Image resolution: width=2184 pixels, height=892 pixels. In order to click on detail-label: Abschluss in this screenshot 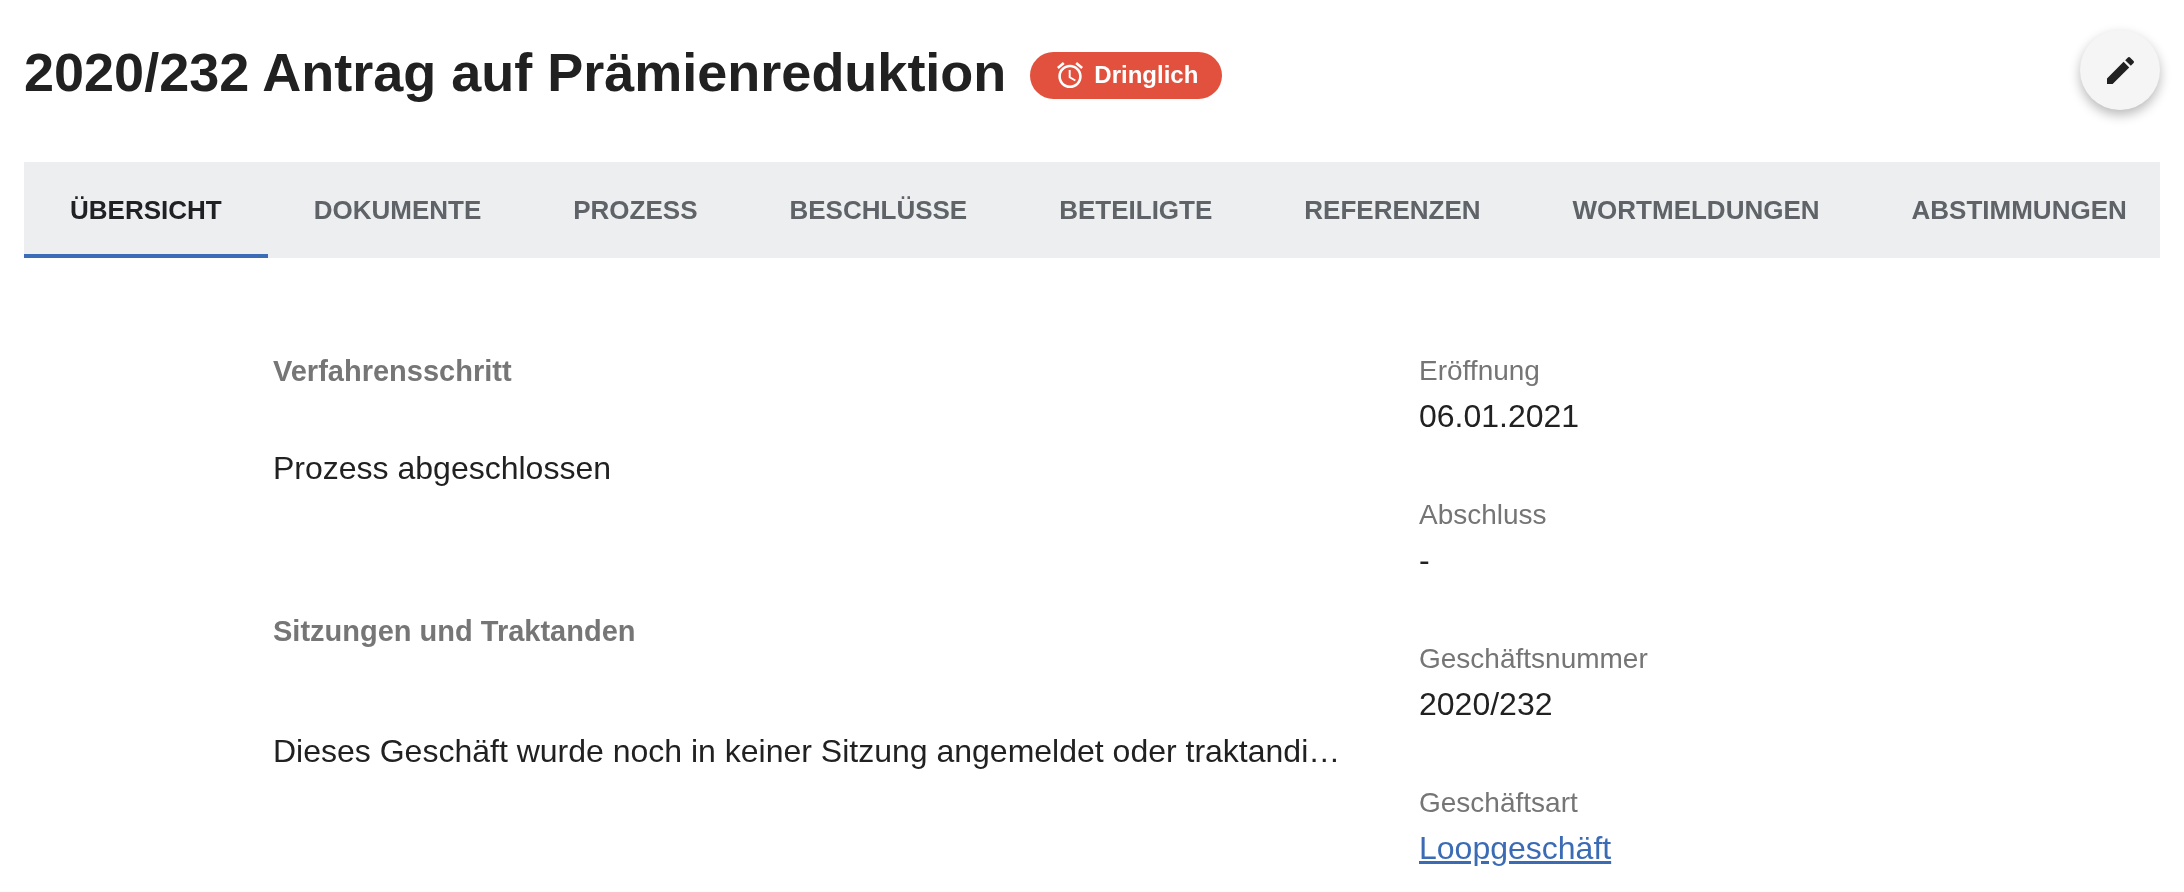, I will do `click(1483, 515)`.